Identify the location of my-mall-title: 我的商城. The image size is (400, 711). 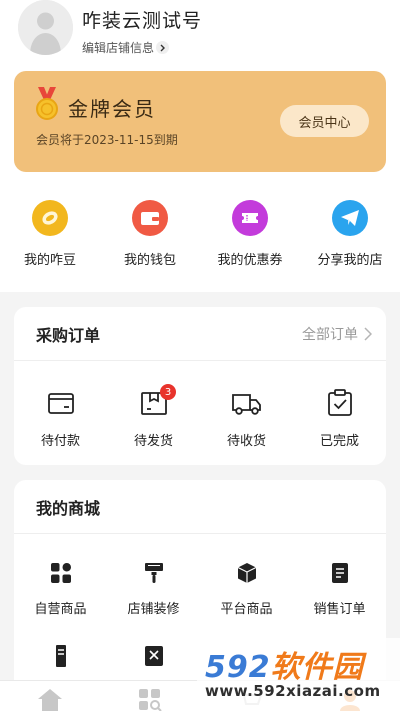
(68, 508).